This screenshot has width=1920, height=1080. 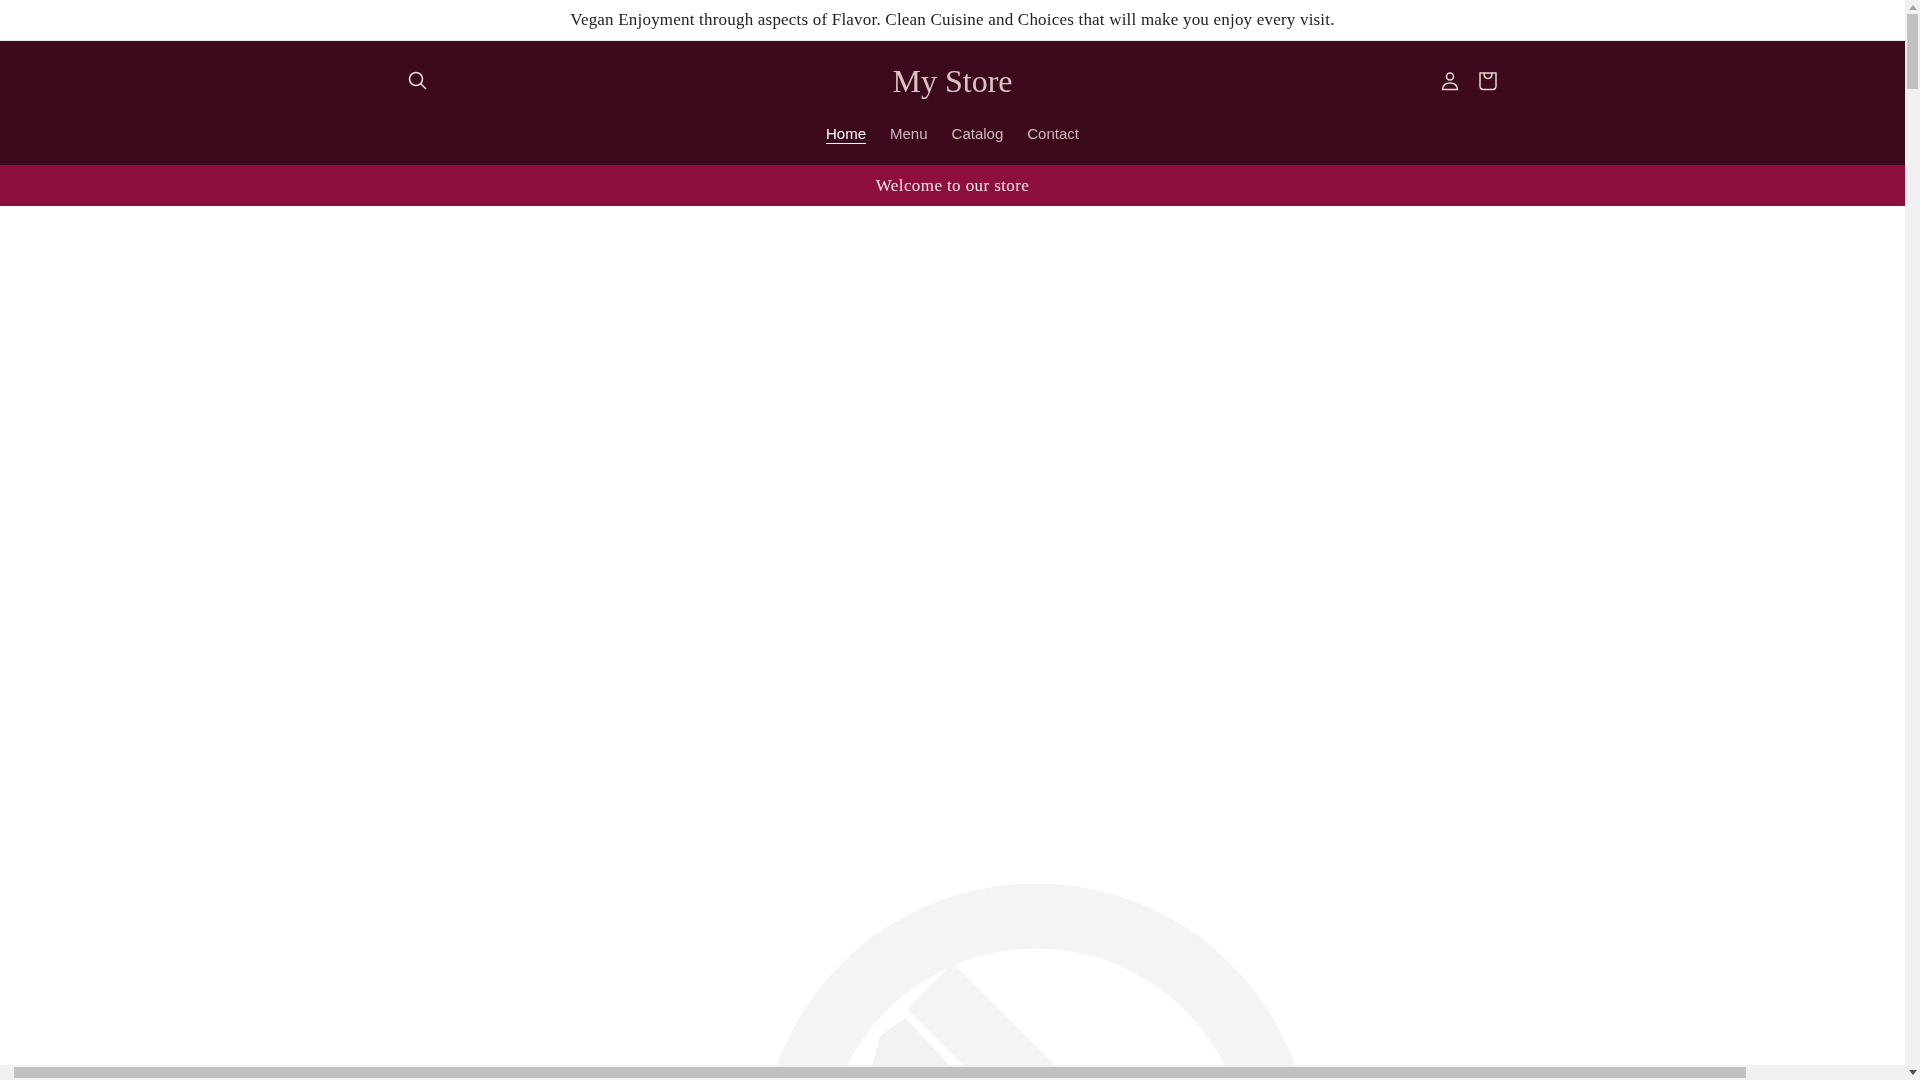 What do you see at coordinates (1912, 540) in the screenshot?
I see `vertical-scrollbar` at bounding box center [1912, 540].